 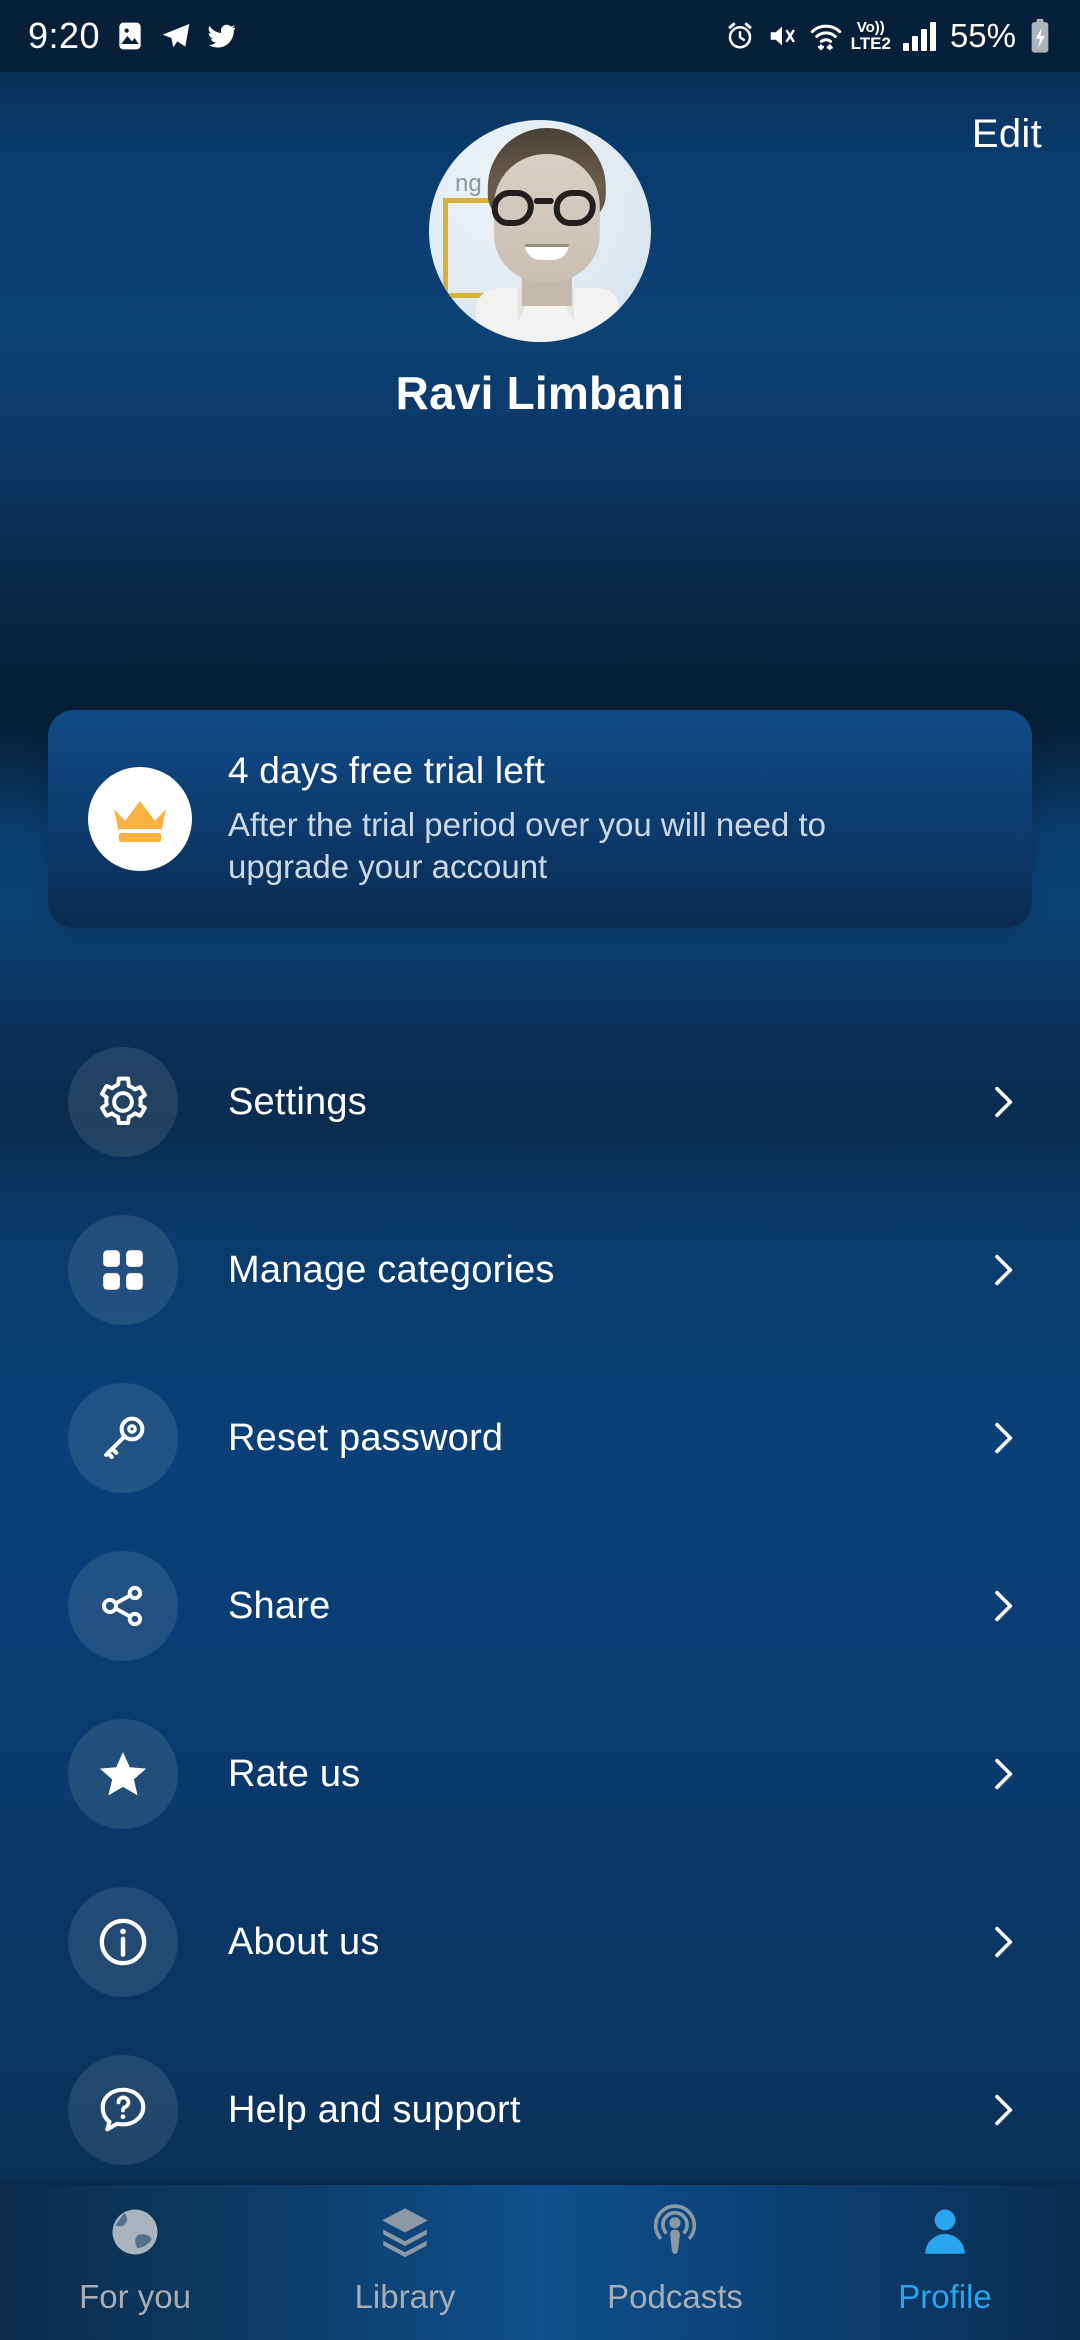 What do you see at coordinates (540, 36) in the screenshot?
I see `status-bar: 9:20 Vo)) LTE2 55%` at bounding box center [540, 36].